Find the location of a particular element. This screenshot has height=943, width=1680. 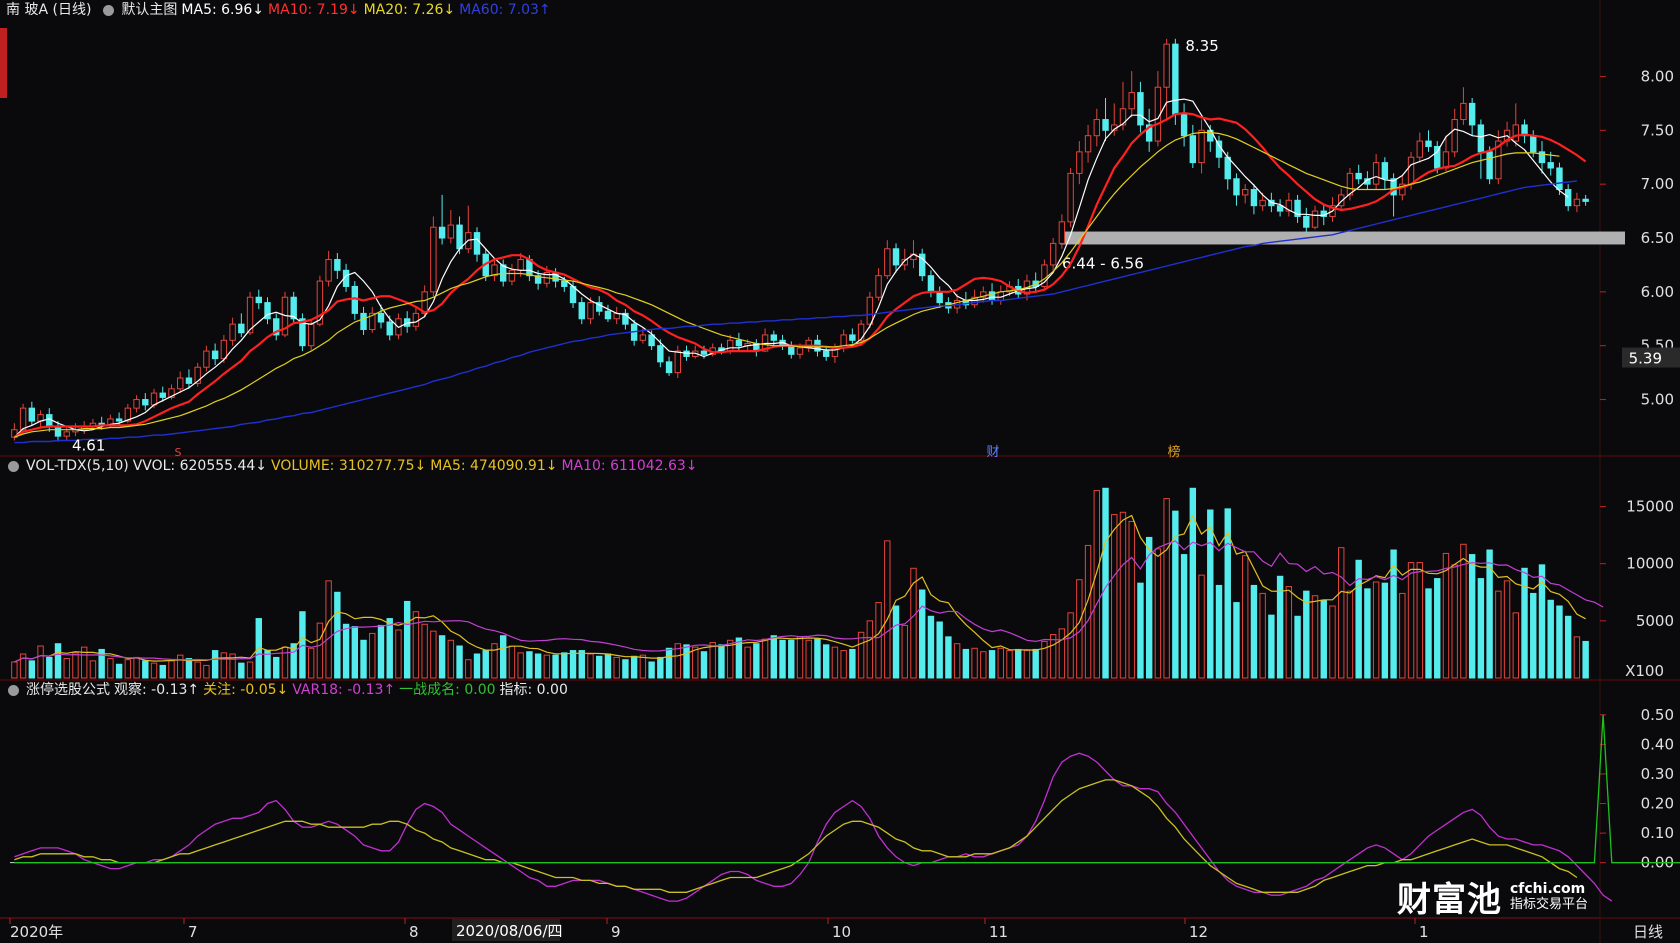

side-tab-marker is located at coordinates (3, 63).